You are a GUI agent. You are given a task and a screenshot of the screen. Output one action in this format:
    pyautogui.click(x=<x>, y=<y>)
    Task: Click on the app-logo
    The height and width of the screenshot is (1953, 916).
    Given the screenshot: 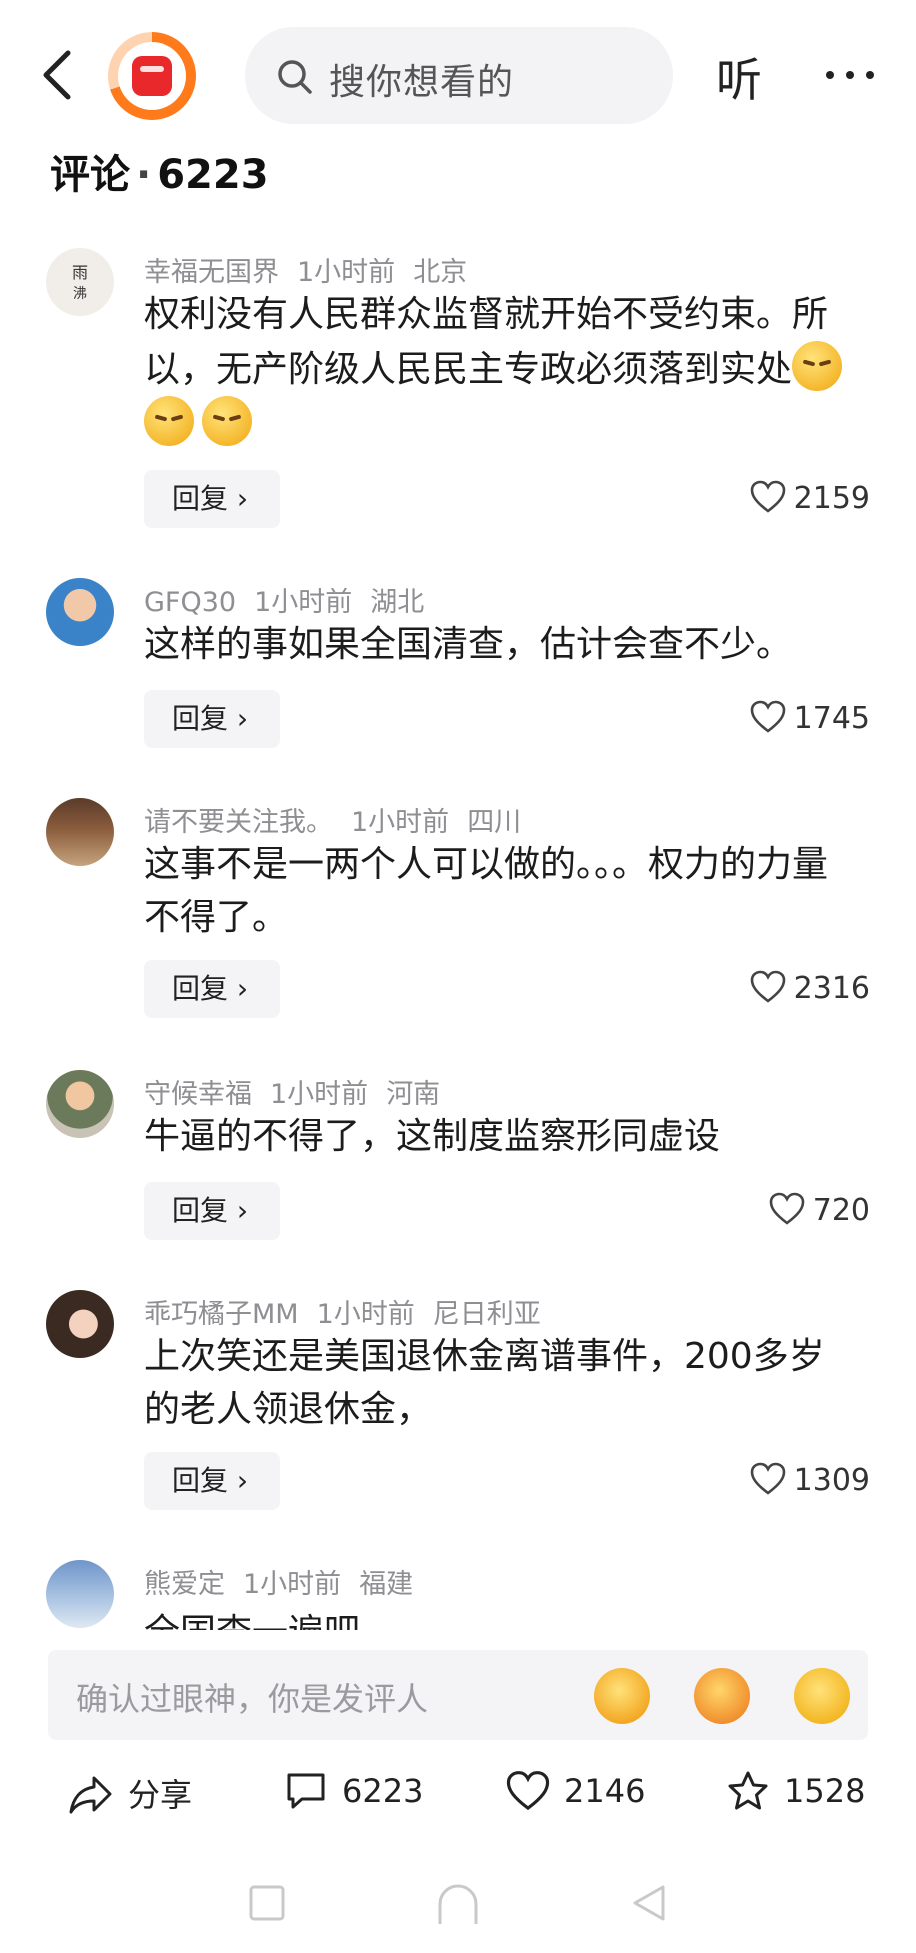 What is the action you would take?
    pyautogui.click(x=152, y=76)
    